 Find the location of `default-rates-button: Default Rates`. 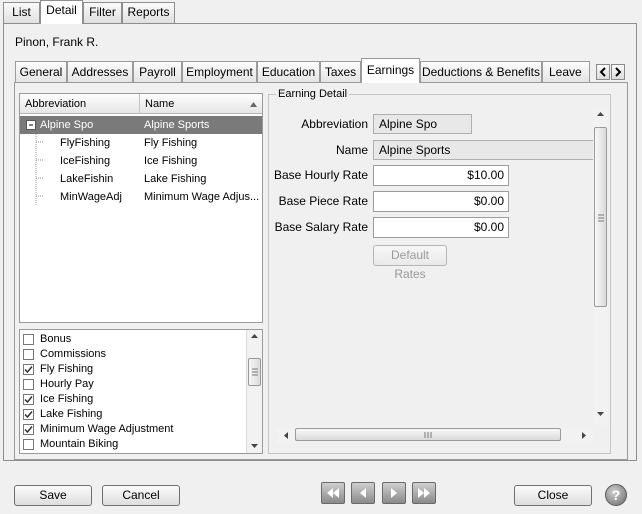

default-rates-button: Default Rates is located at coordinates (410, 263).